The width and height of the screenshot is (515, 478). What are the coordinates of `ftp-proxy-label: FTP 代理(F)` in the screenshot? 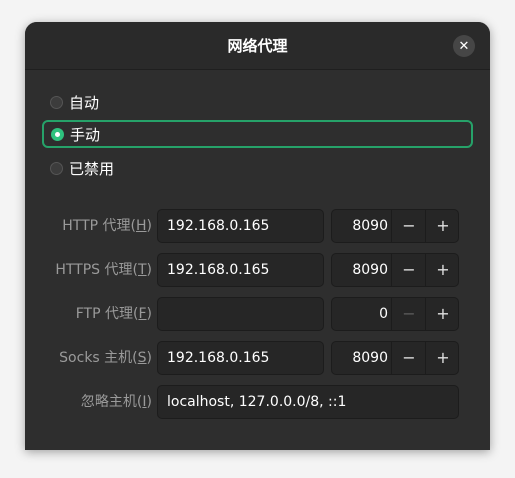 It's located at (113, 314).